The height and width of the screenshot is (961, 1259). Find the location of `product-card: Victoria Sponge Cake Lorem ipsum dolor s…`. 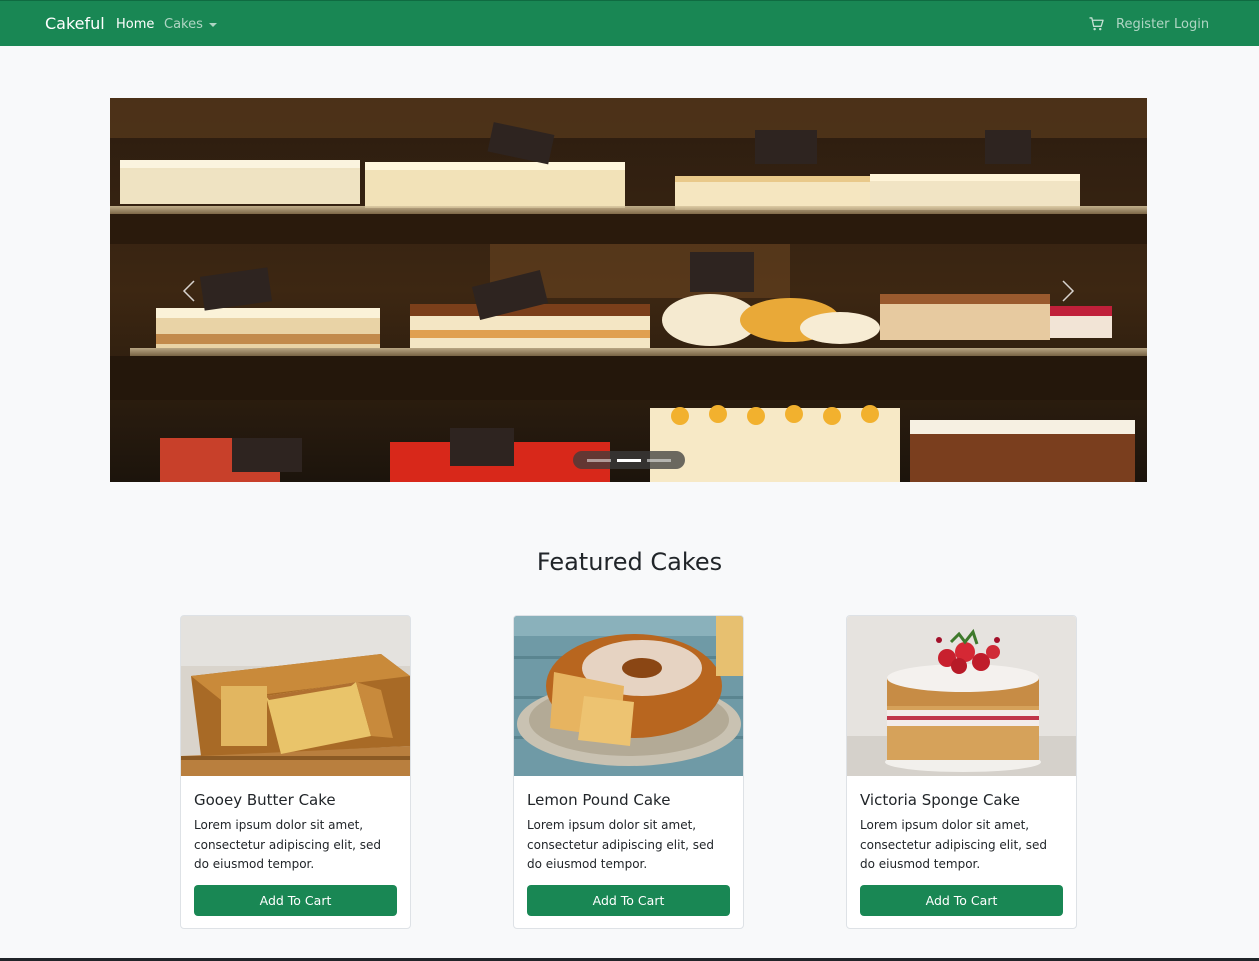

product-card: Victoria Sponge Cake Lorem ipsum dolor s… is located at coordinates (961, 772).